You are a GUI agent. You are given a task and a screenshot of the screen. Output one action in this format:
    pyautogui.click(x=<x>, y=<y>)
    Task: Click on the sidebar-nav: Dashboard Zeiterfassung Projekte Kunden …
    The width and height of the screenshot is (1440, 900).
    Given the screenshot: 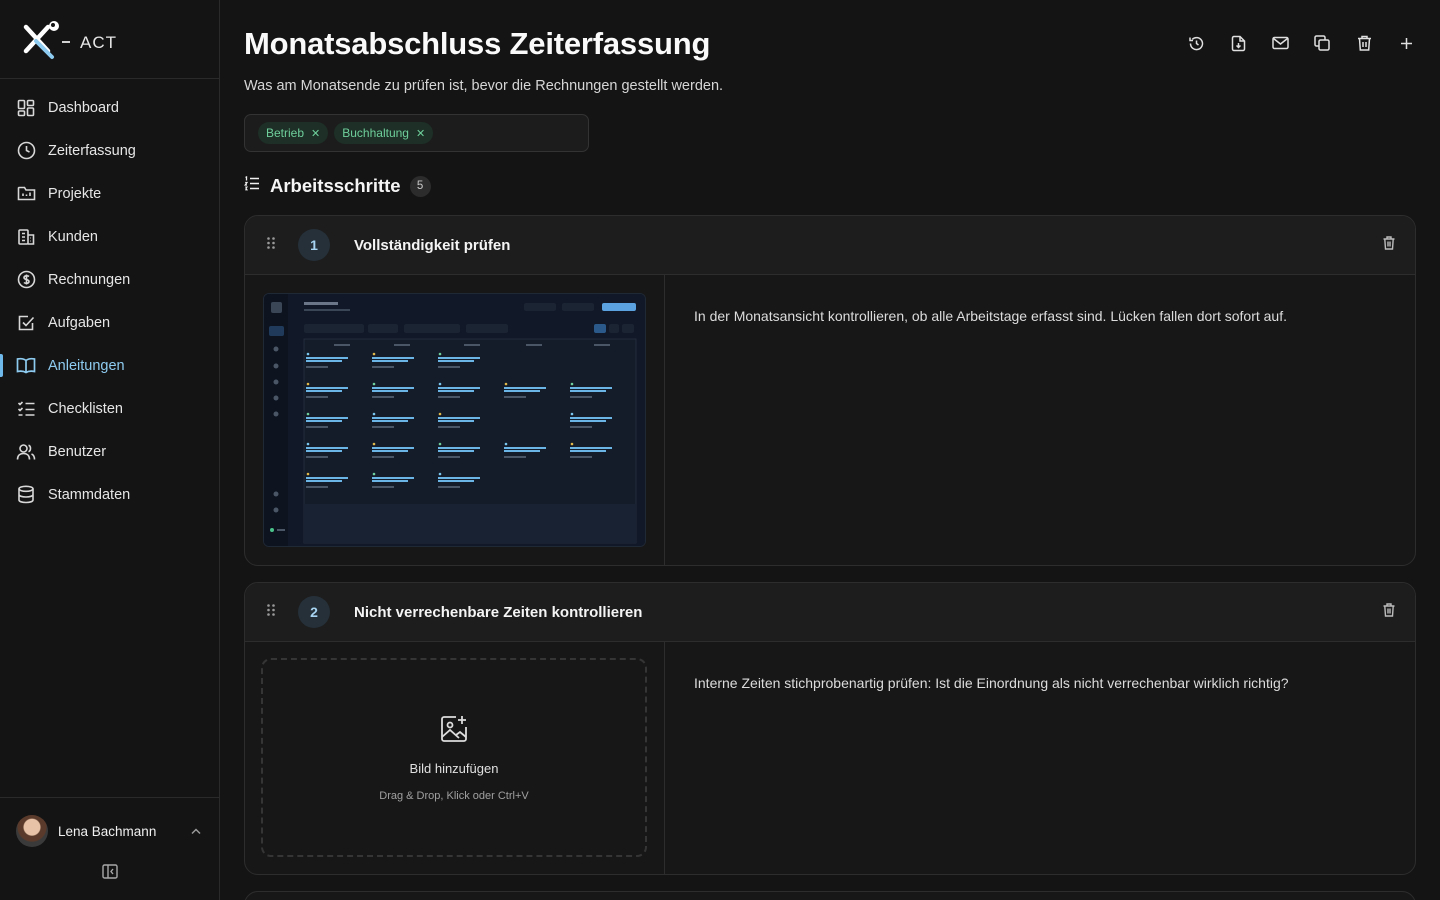 What is the action you would take?
    pyautogui.click(x=109, y=297)
    